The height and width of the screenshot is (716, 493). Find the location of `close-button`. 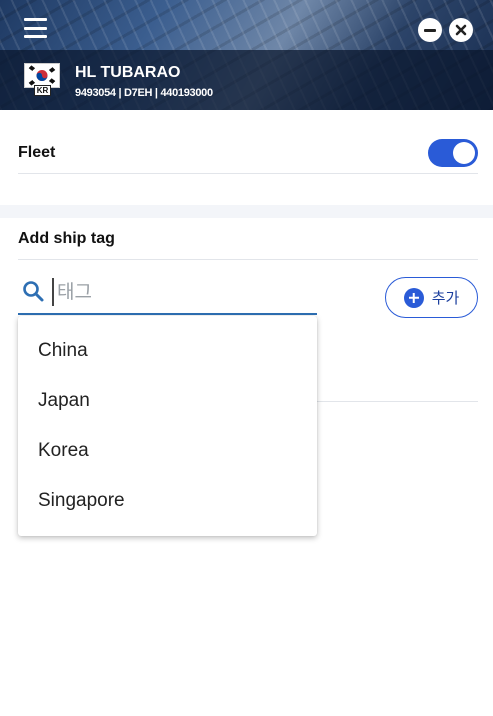

close-button is located at coordinates (461, 30).